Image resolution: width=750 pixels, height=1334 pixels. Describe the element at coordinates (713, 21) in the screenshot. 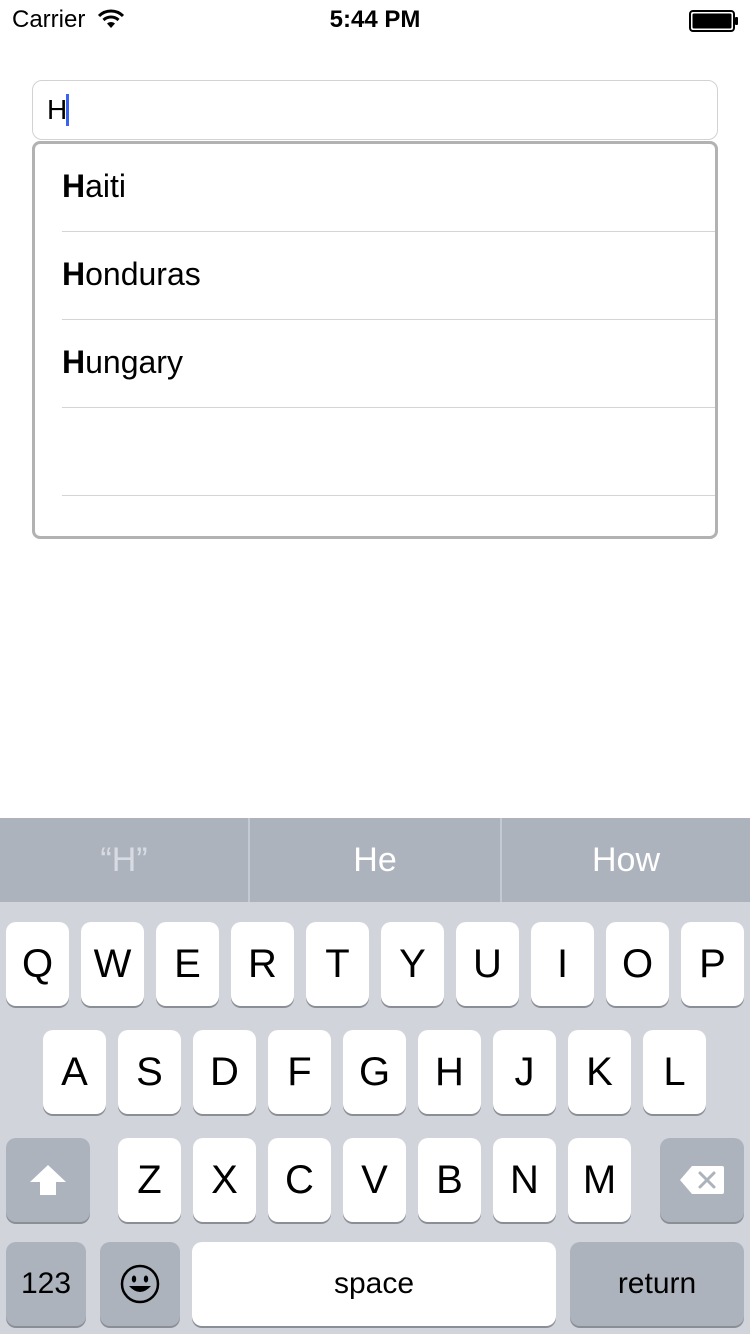

I see `battery-full-icon` at that location.